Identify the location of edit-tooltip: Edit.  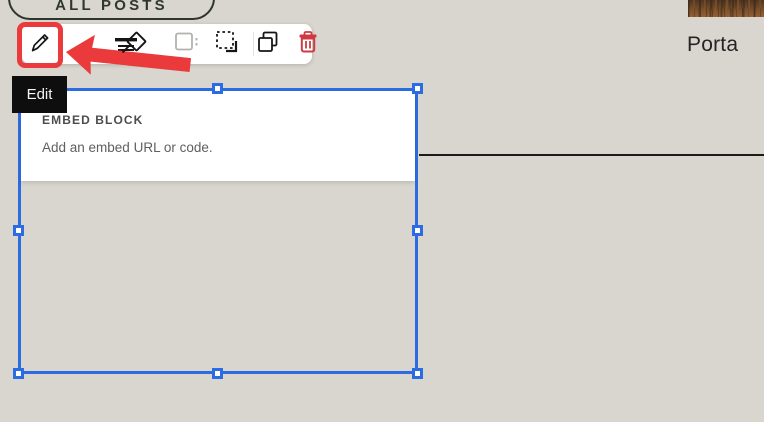
(39, 94).